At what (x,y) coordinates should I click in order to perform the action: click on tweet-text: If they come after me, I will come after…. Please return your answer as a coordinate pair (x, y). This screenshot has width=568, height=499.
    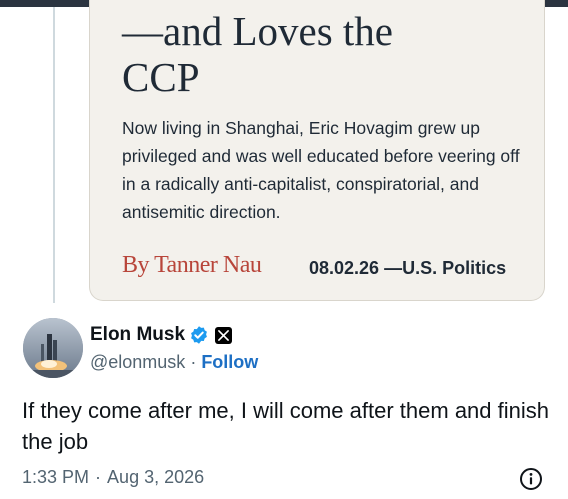
    Looking at the image, I should click on (285, 426).